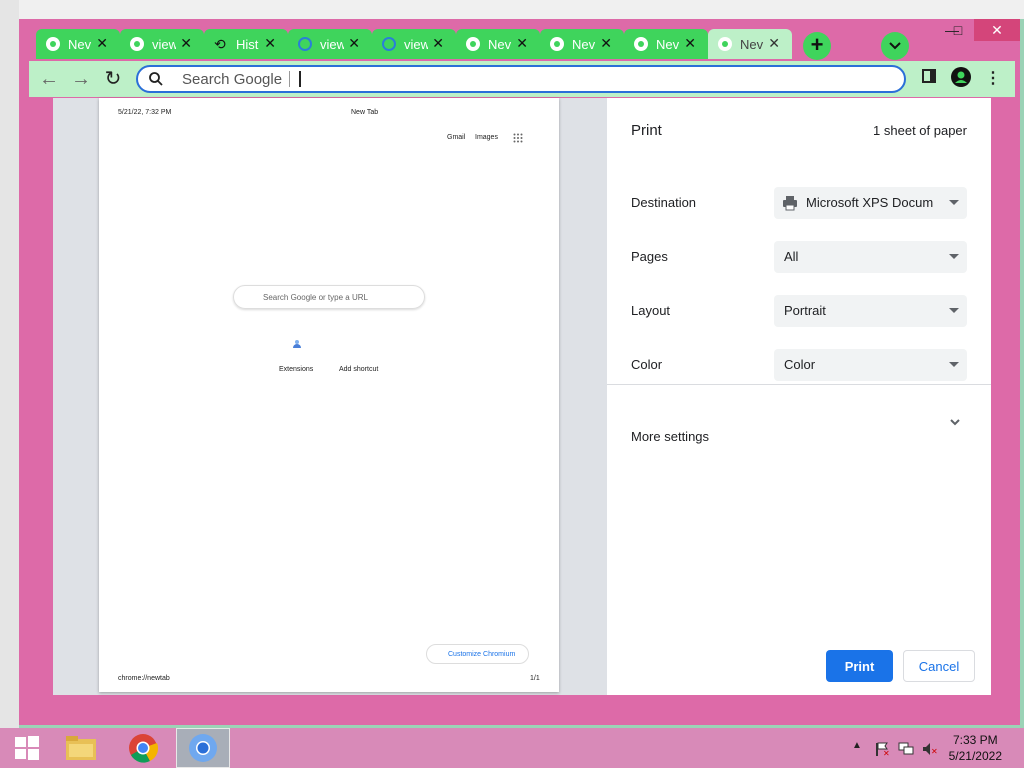 The image size is (1024, 768). Describe the element at coordinates (791, 256) in the screenshot. I see `pages-value: All` at that location.